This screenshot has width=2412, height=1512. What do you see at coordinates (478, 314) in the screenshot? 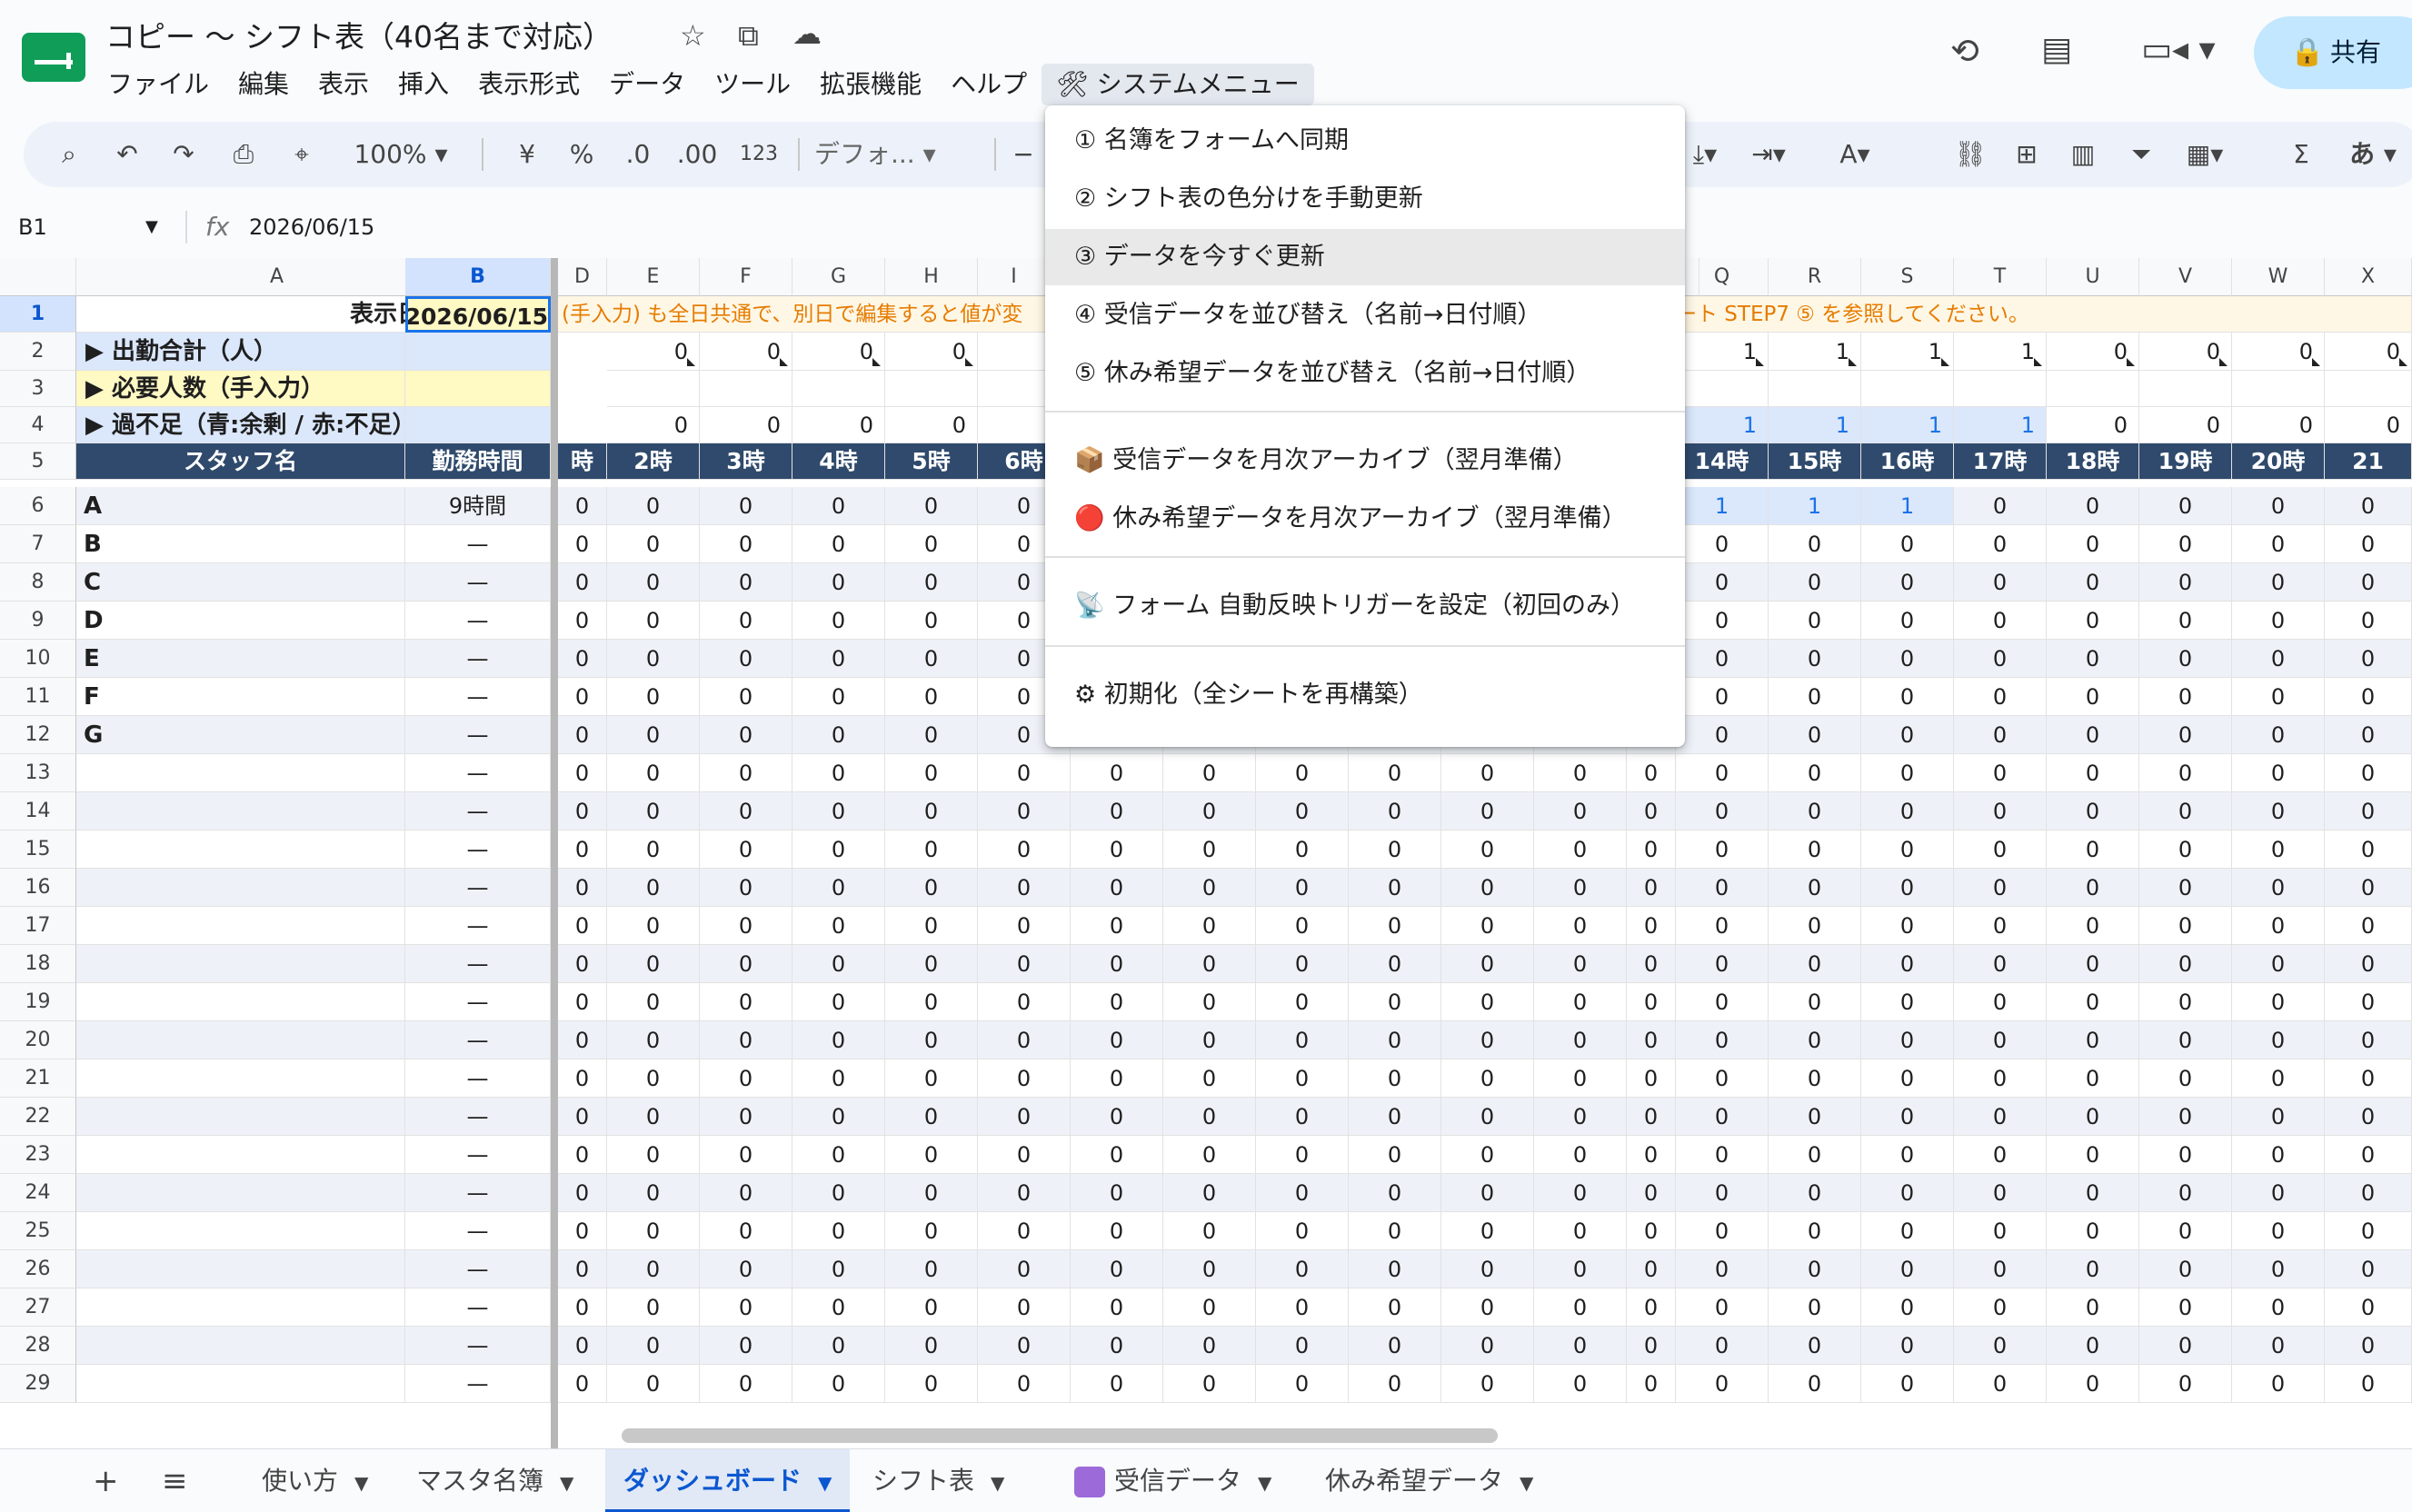
I see `display-date-cell: 2026/06/15 (月` at bounding box center [478, 314].